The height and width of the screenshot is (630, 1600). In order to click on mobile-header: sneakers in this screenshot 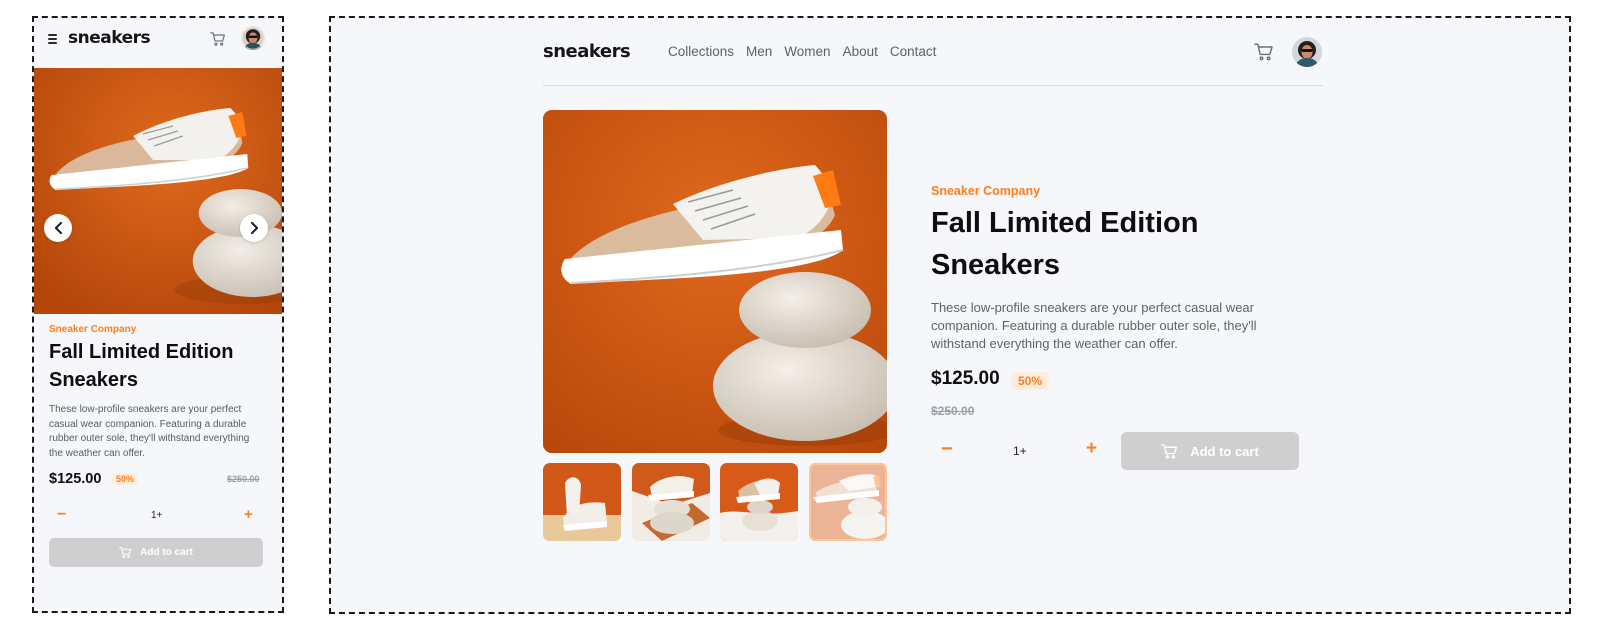, I will do `click(158, 44)`.